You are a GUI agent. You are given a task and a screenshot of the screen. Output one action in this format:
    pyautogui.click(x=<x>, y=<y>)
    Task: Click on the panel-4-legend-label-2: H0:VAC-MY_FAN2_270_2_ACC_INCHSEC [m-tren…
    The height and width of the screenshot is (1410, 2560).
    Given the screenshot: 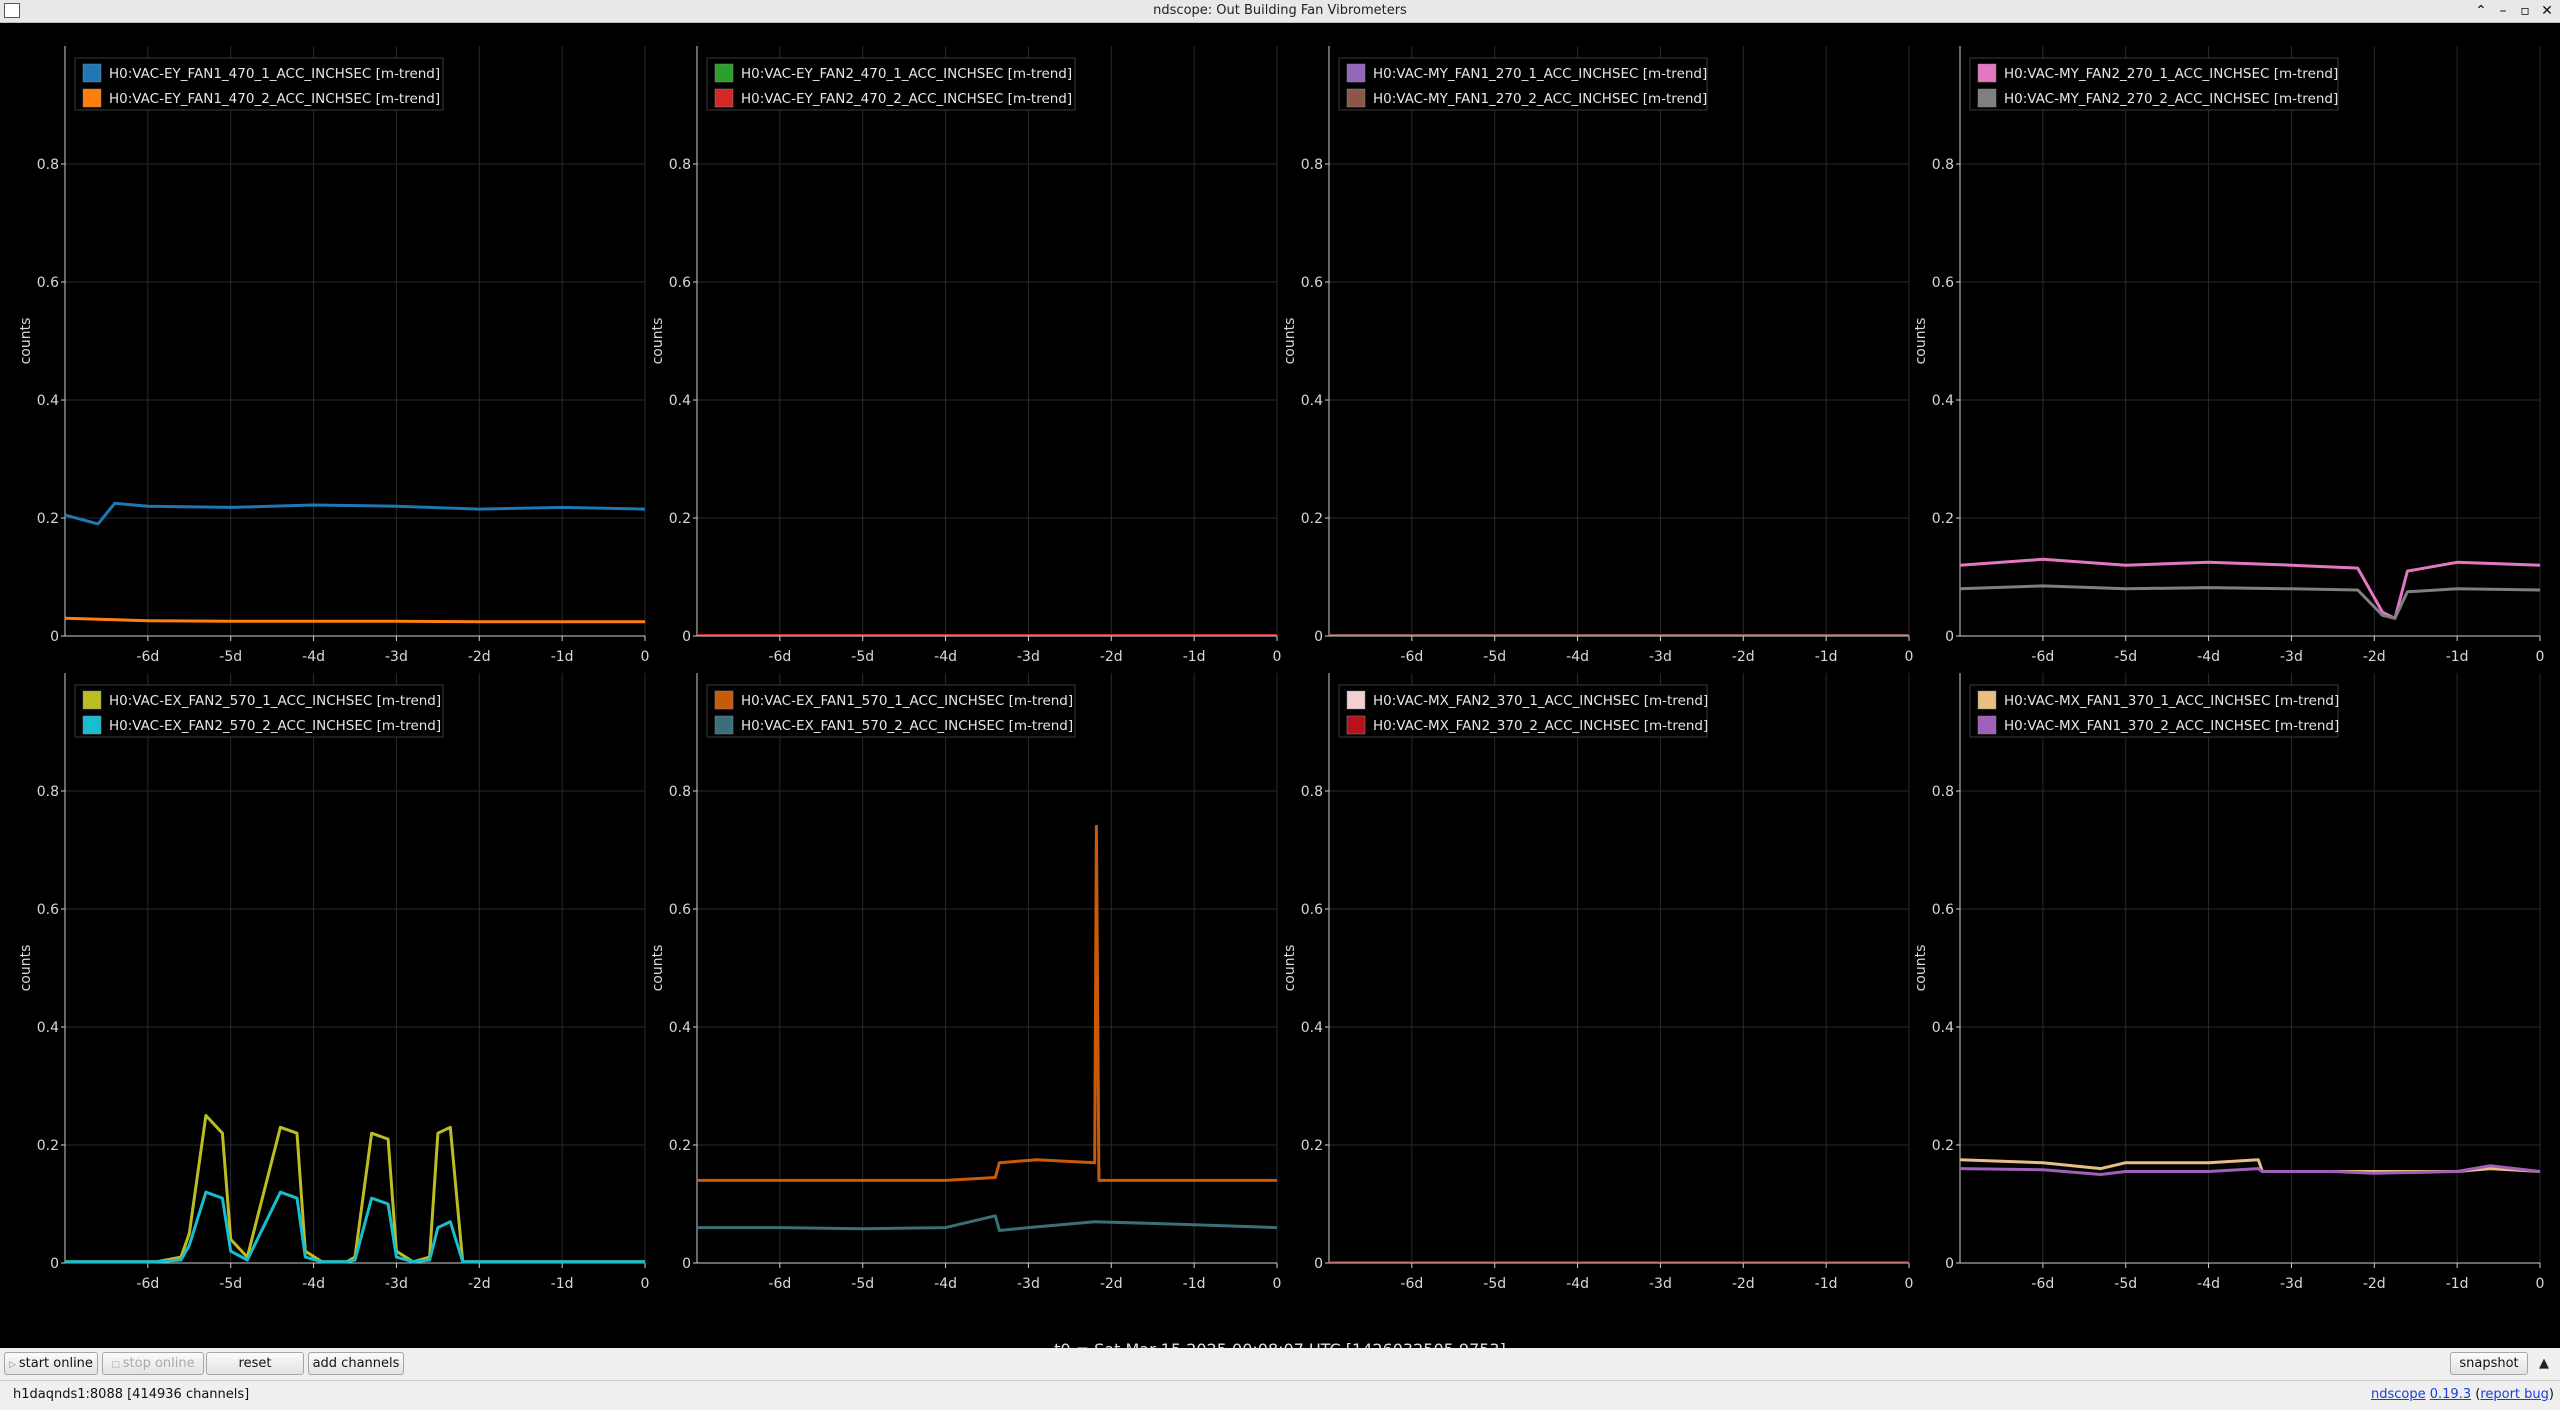 What is the action you would take?
    pyautogui.click(x=2171, y=99)
    